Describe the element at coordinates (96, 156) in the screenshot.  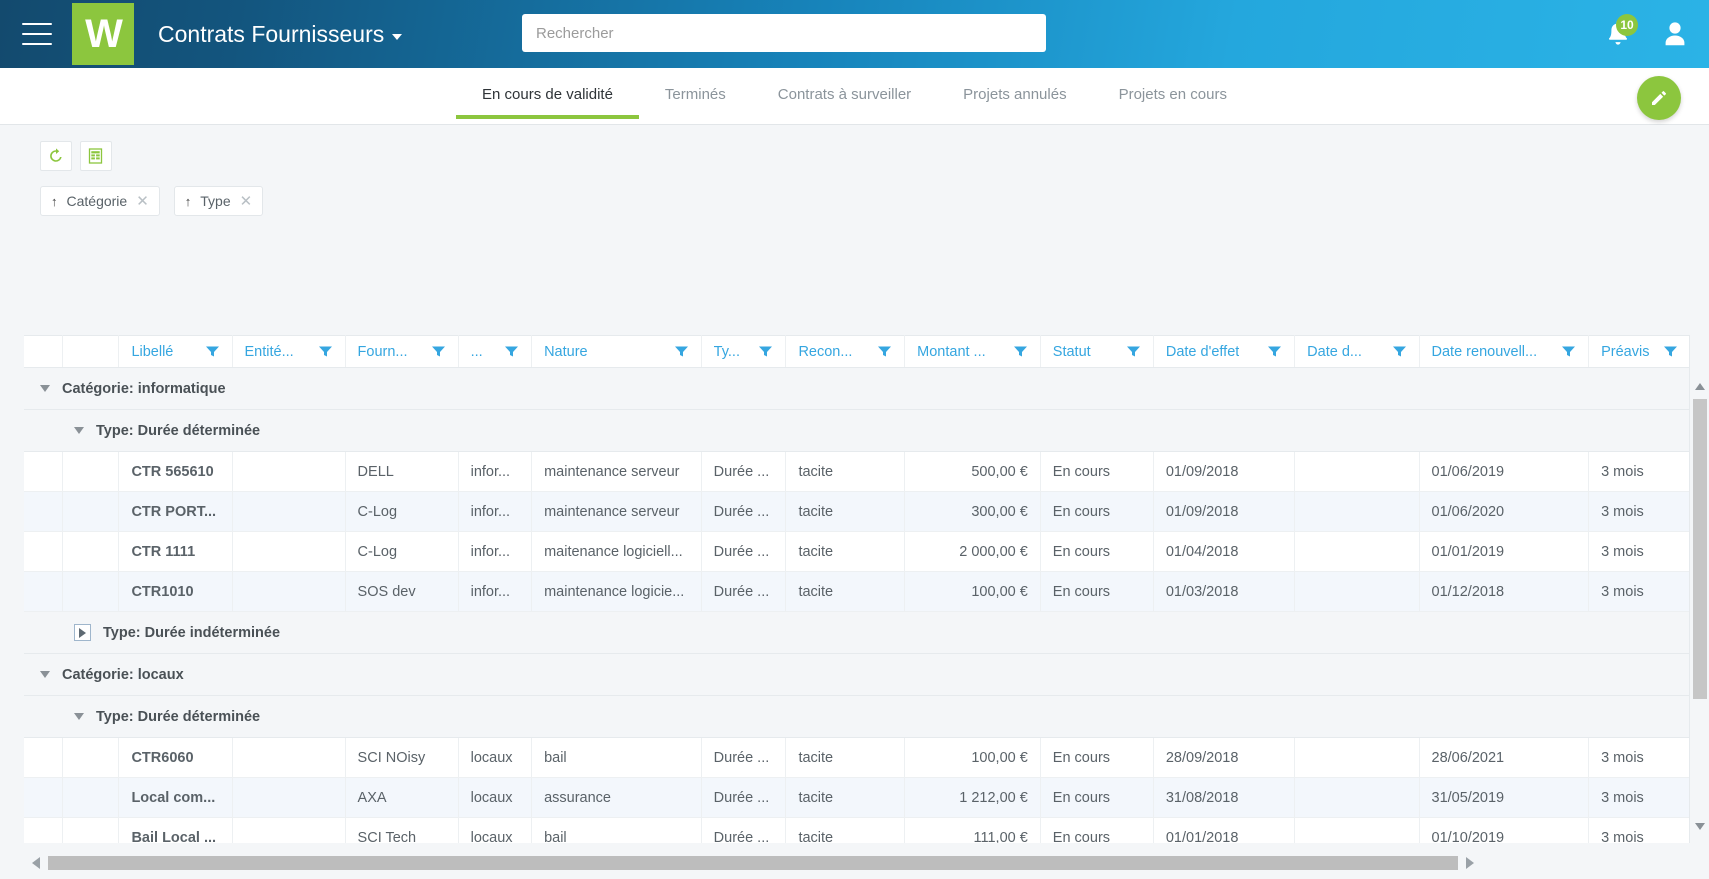
I see `export-excel-button` at that location.